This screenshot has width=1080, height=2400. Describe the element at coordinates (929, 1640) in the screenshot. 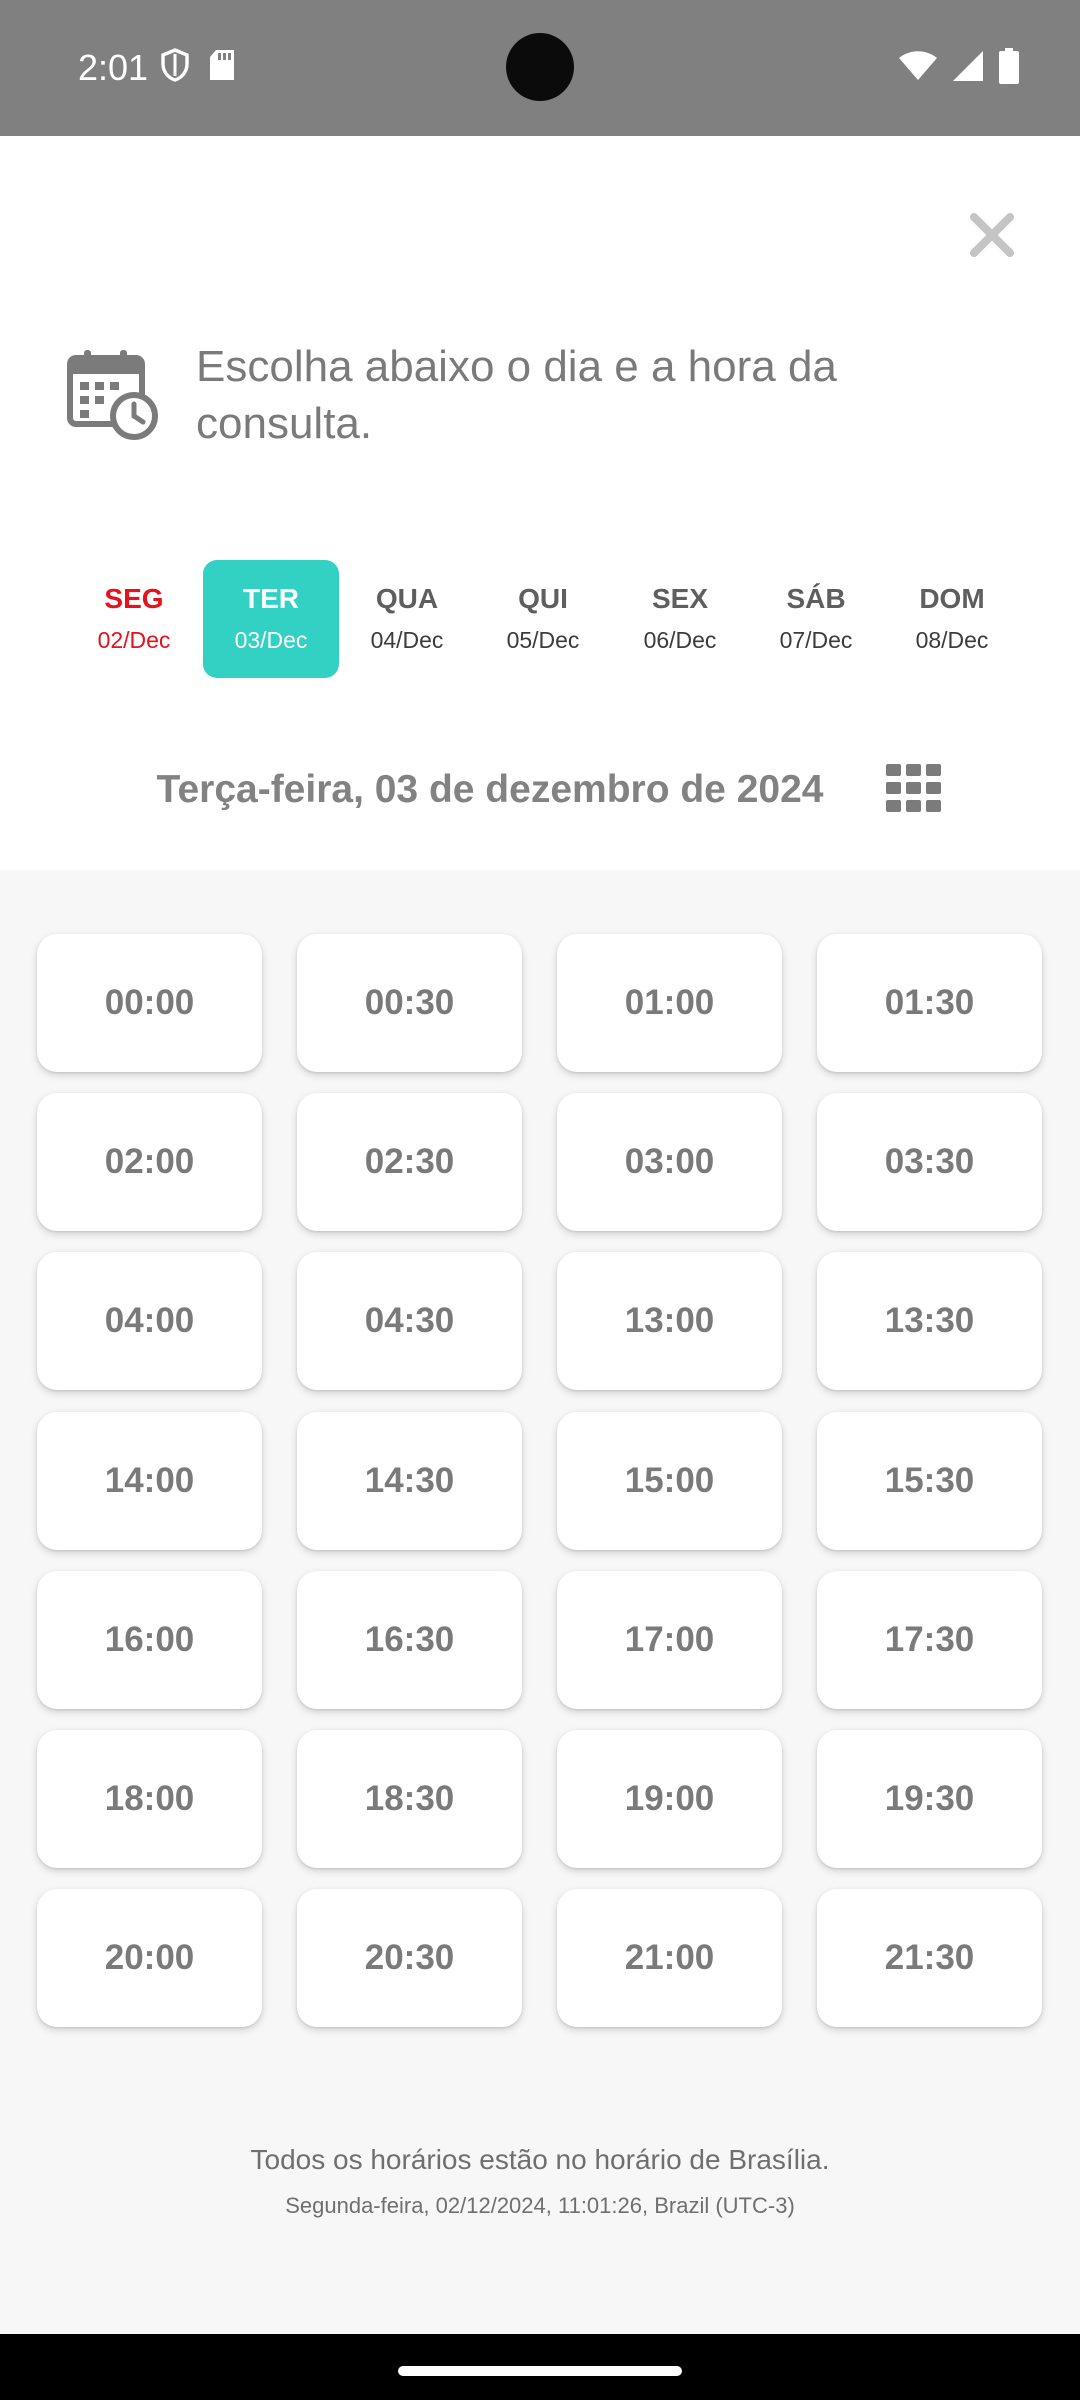

I see `time-slot-button: 17:30` at that location.